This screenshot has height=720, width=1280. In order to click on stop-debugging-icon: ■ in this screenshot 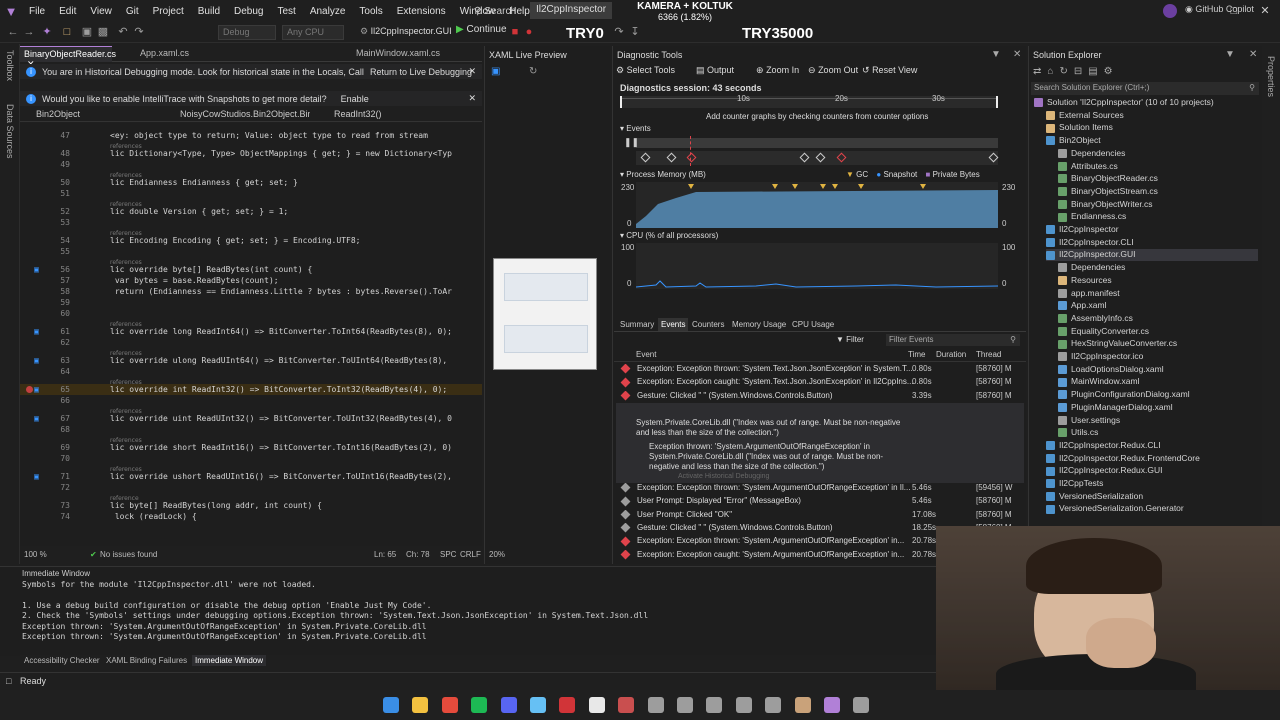, I will do `click(515, 32)`.